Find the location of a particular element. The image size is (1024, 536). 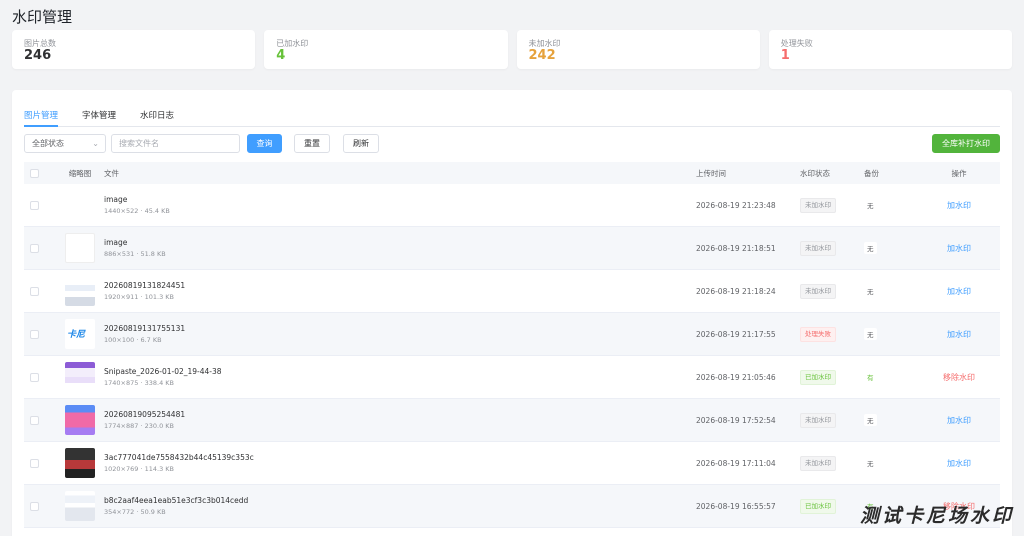

tab-bar: 图片管理 字体管理 水印日志 is located at coordinates (512, 116).